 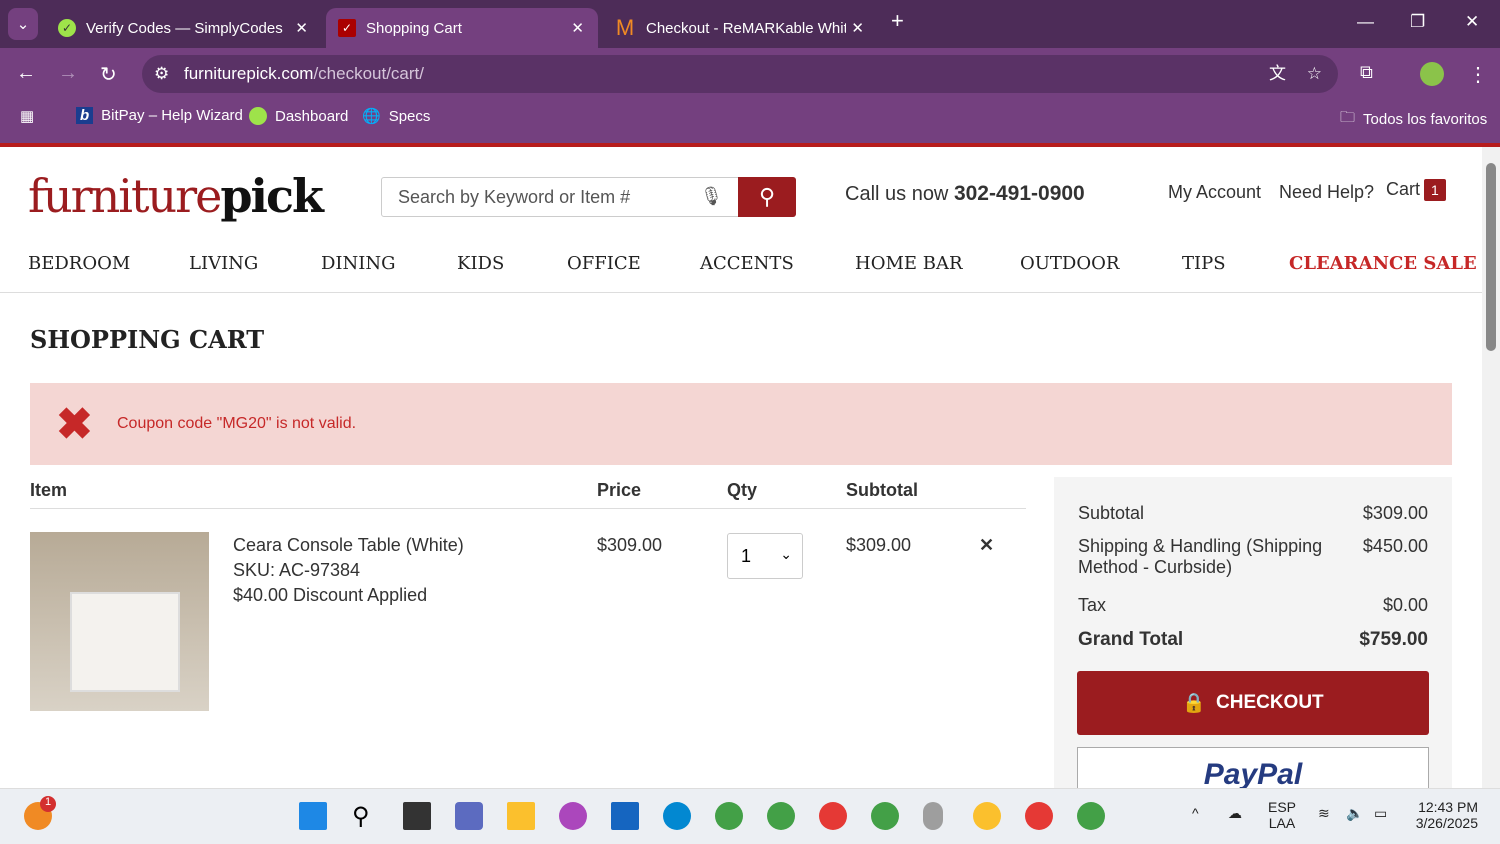 I want to click on close-window-button: ✕, so click(x=1472, y=22).